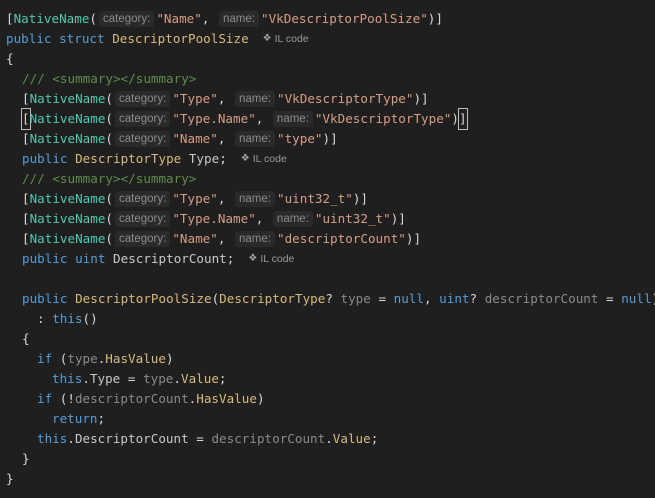  What do you see at coordinates (67, 398) in the screenshot?
I see `paren: (!` at bounding box center [67, 398].